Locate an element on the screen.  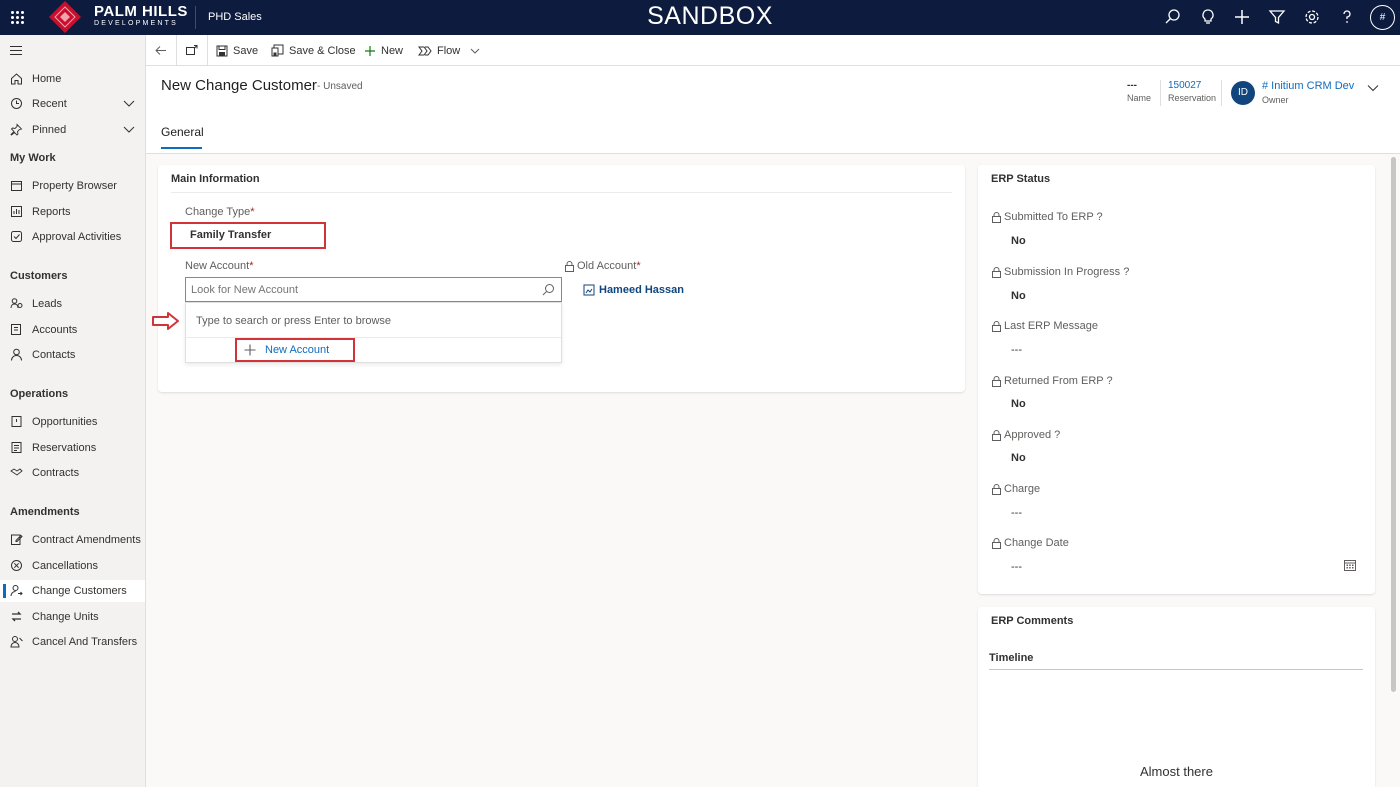
sidebar-group-title: Amendments is located at coordinates (45, 512).